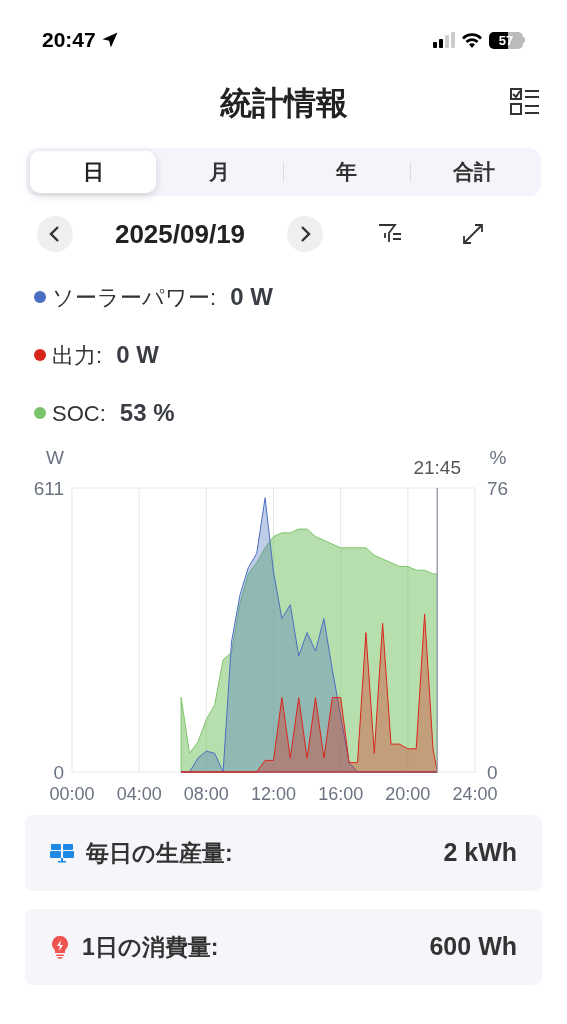 Image resolution: width=567 pixels, height=1024 pixels. What do you see at coordinates (475, 794) in the screenshot?
I see `x-axis-label: 24:00` at bounding box center [475, 794].